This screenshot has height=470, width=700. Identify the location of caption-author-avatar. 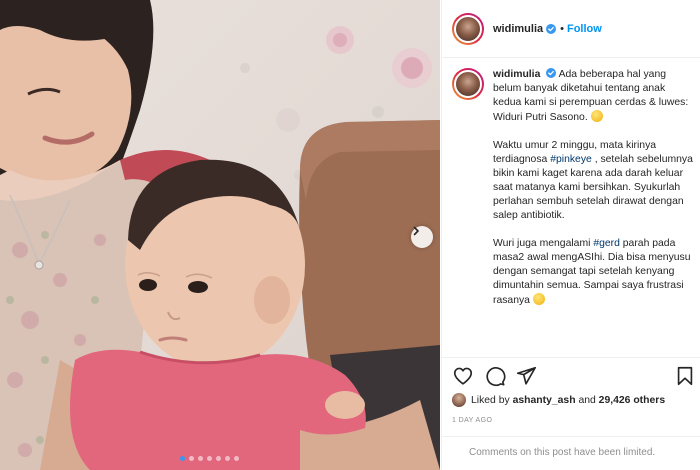
(468, 84).